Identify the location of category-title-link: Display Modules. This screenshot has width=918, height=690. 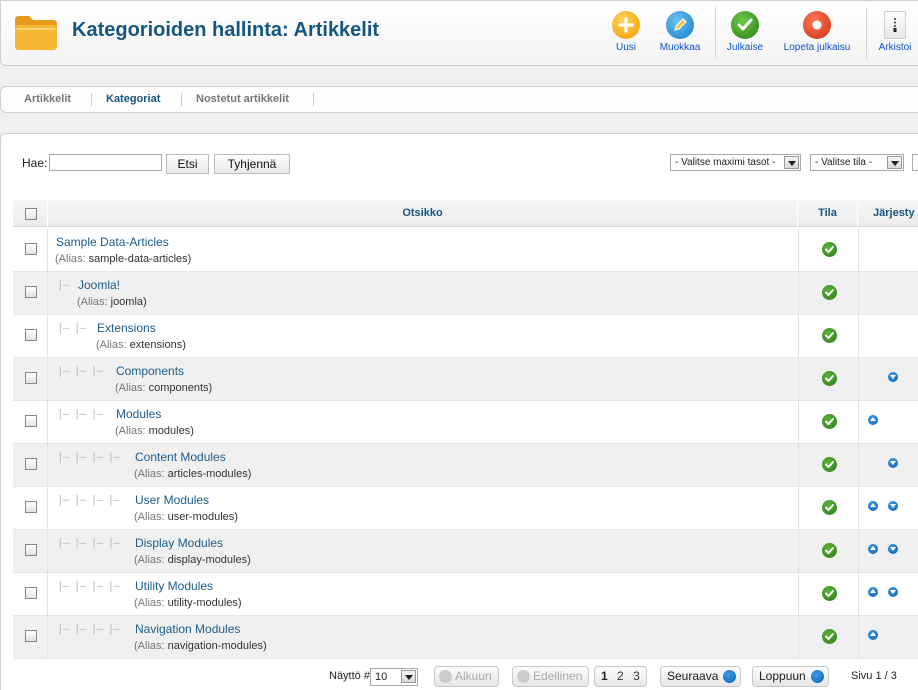
(179, 543).